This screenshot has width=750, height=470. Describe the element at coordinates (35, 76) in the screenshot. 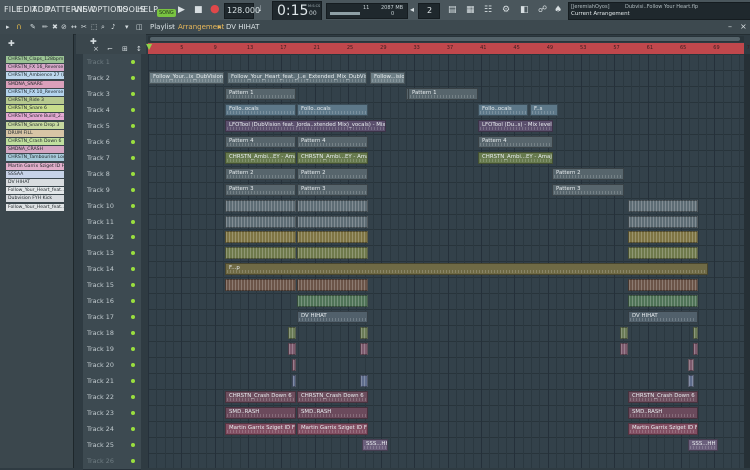

I see `channel-item: CHRSTN_Ambience 27 (B..` at that location.